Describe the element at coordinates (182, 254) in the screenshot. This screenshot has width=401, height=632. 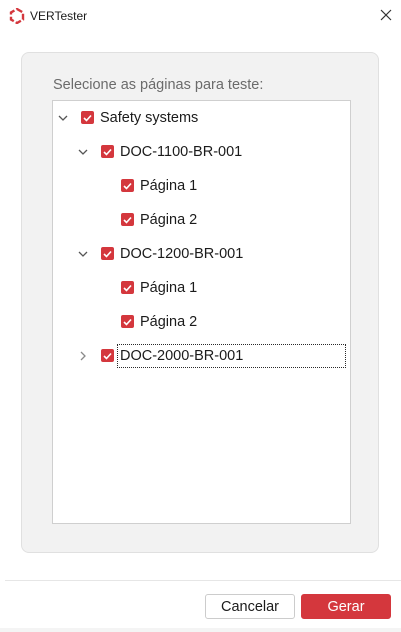
I see `tree-node-label: DOC-1200-BR-001` at that location.